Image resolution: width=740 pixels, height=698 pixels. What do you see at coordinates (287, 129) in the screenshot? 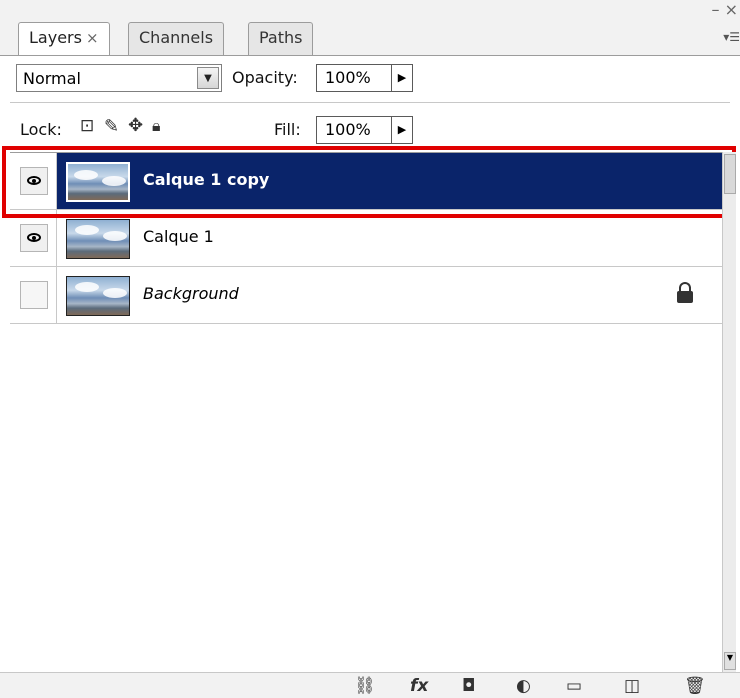
I see `fill-label: Fill:` at bounding box center [287, 129].